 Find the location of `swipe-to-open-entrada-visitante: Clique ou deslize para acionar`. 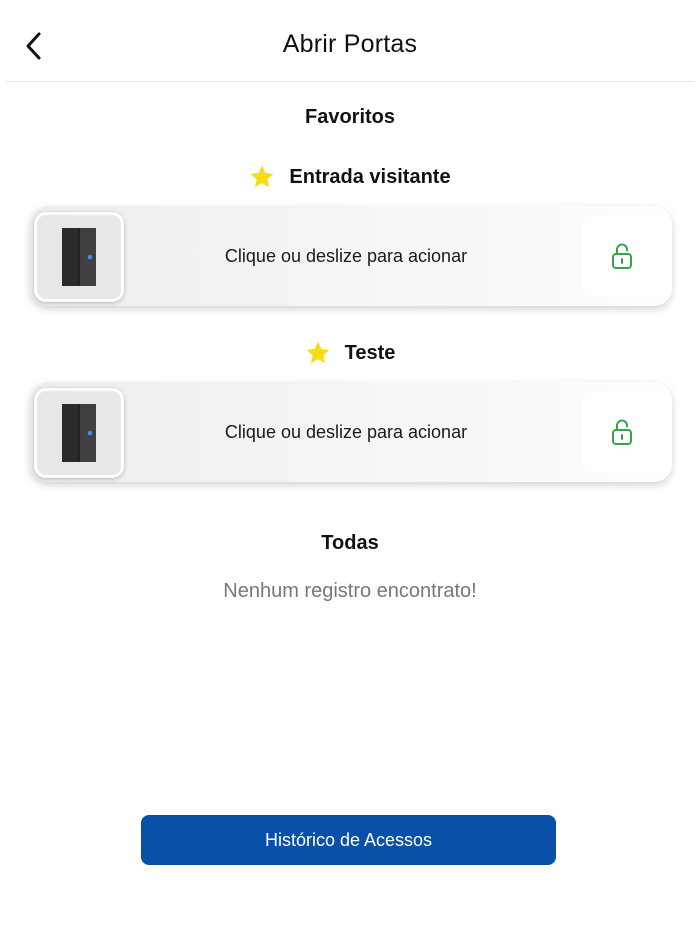

swipe-to-open-entrada-visitante: Clique ou deslize para acionar is located at coordinates (351, 256).